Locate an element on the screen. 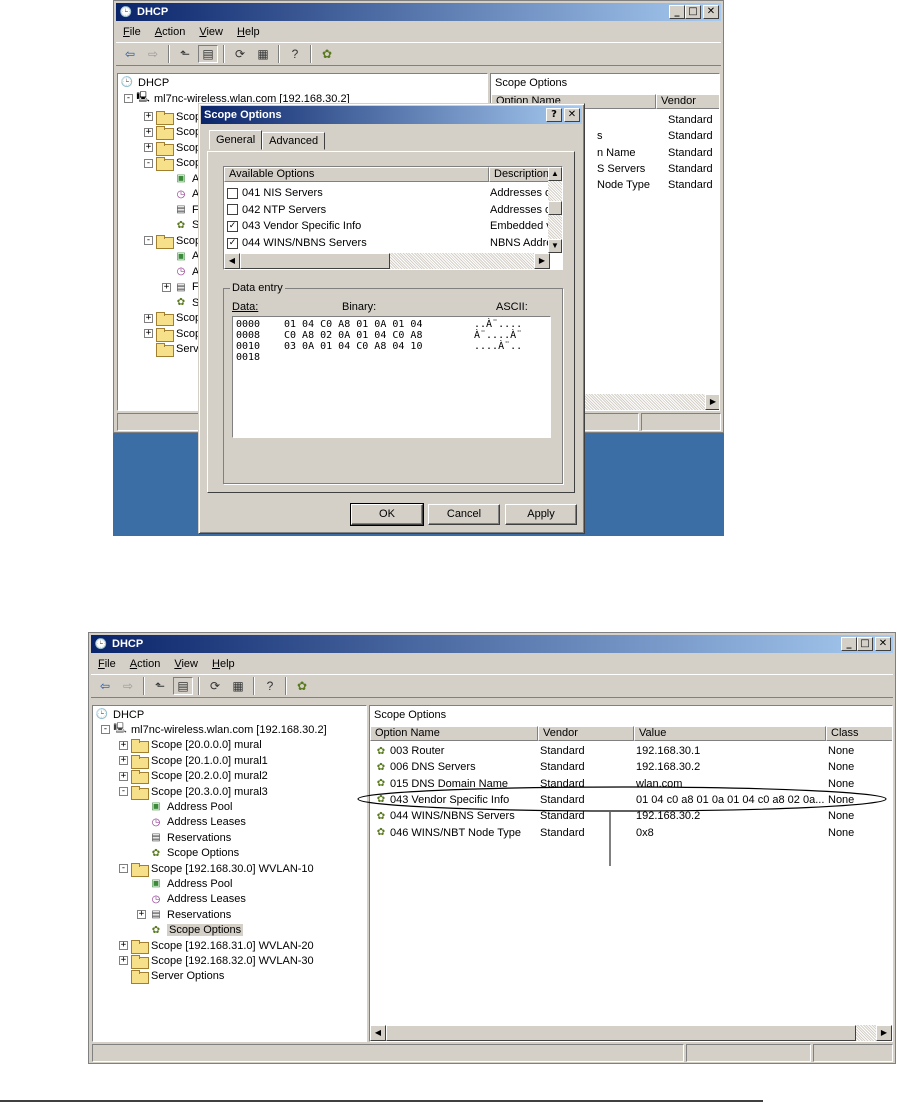 The image size is (897, 1105). option-list-item: ✓ 044 WINS/NBNS Servers NBNS Addre is located at coordinates (393, 243).